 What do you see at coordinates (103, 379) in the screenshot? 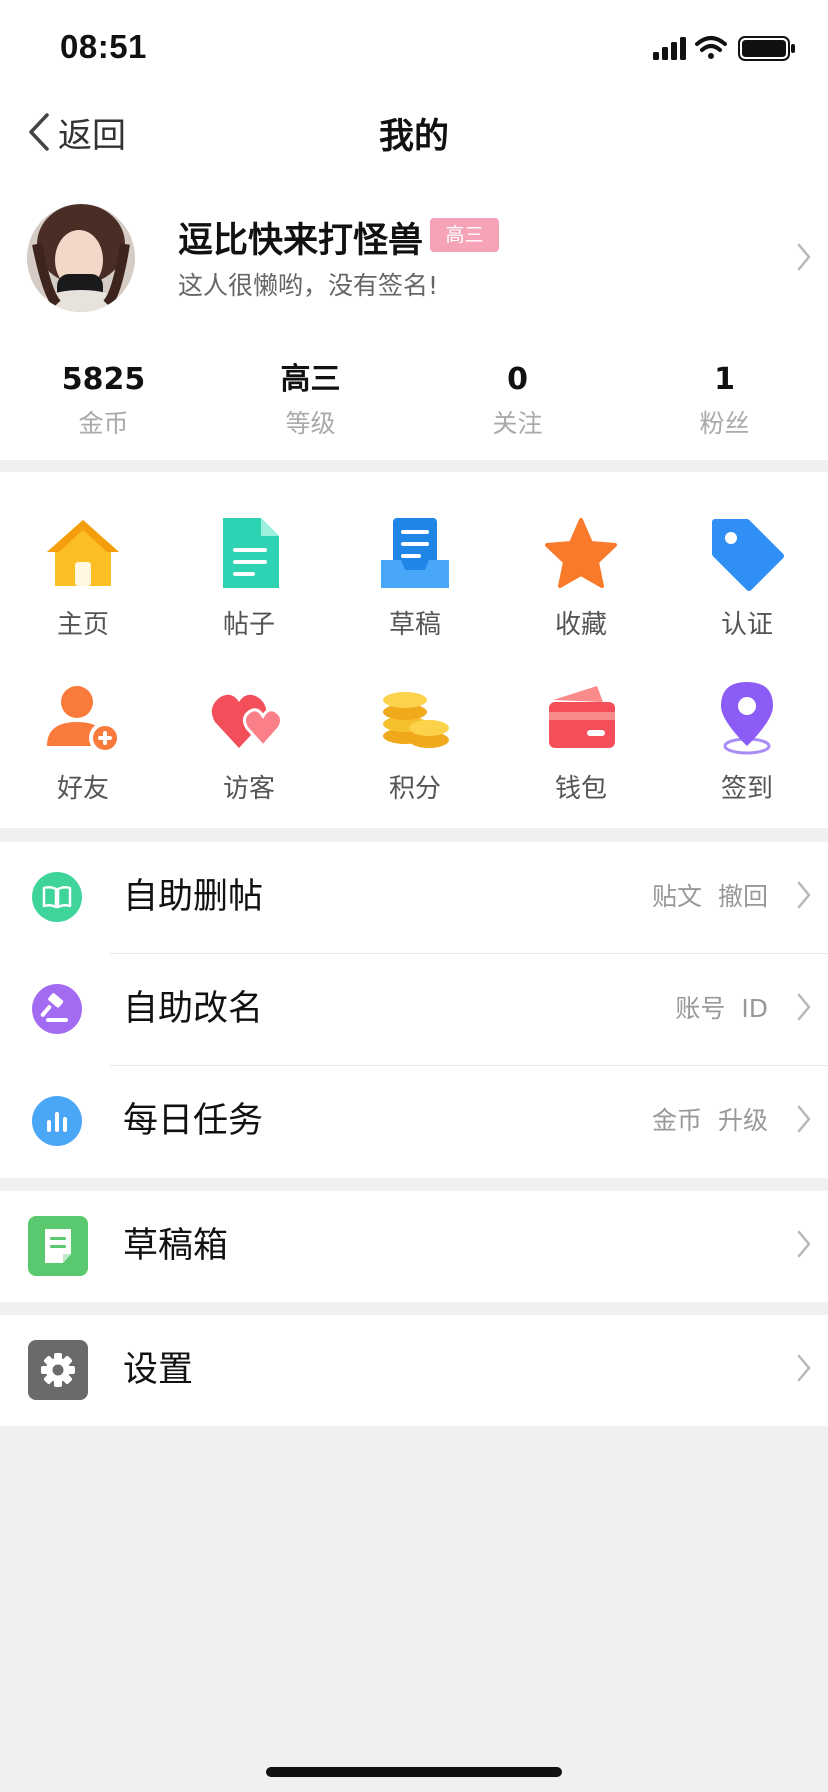
I see `stat-value: 5825` at bounding box center [103, 379].